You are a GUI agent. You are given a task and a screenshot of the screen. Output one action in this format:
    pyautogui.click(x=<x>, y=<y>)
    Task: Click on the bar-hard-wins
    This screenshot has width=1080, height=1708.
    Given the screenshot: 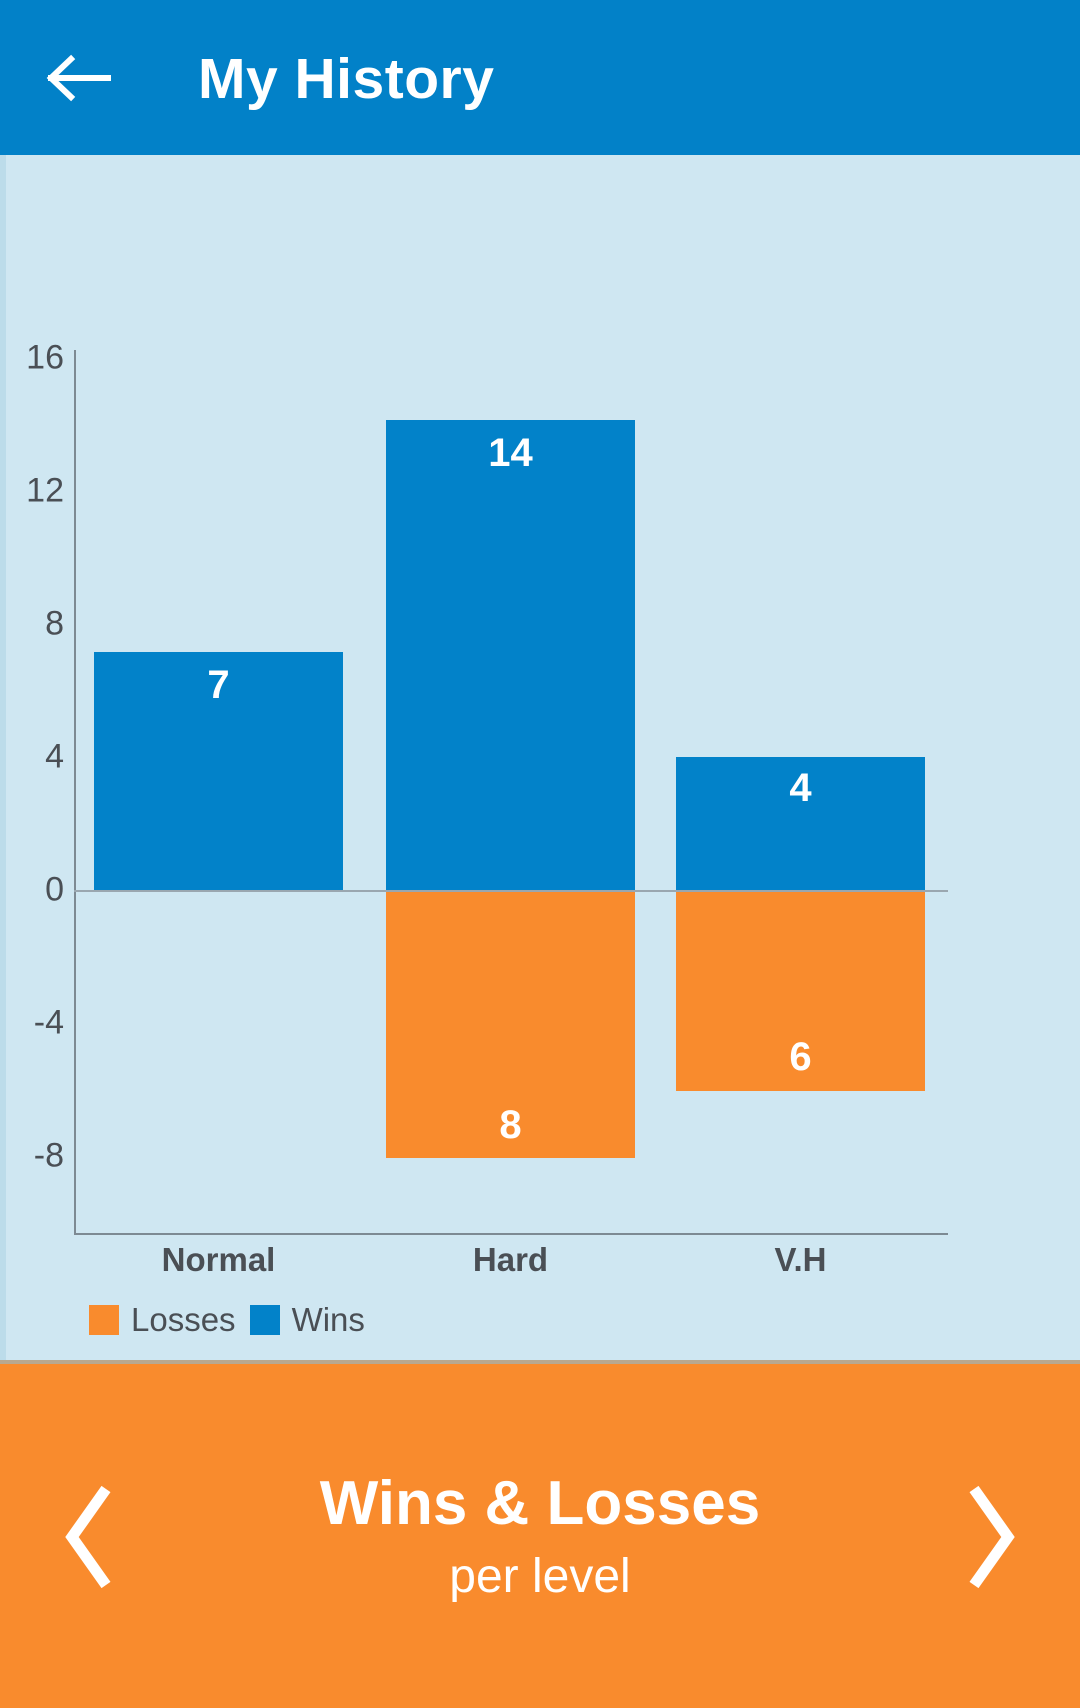 What is the action you would take?
    pyautogui.click(x=510, y=655)
    